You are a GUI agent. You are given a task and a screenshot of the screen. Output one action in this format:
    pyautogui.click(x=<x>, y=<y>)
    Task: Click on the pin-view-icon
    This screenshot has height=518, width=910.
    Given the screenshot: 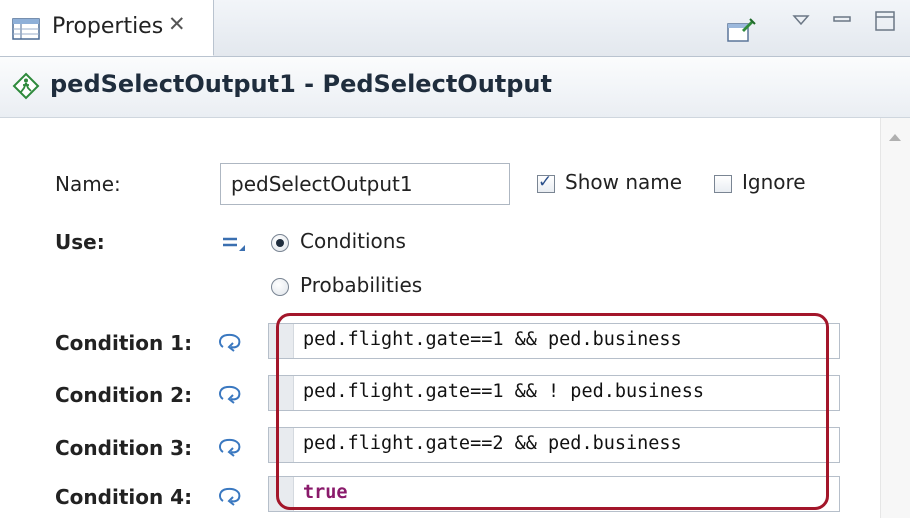 What is the action you would take?
    pyautogui.click(x=741, y=33)
    